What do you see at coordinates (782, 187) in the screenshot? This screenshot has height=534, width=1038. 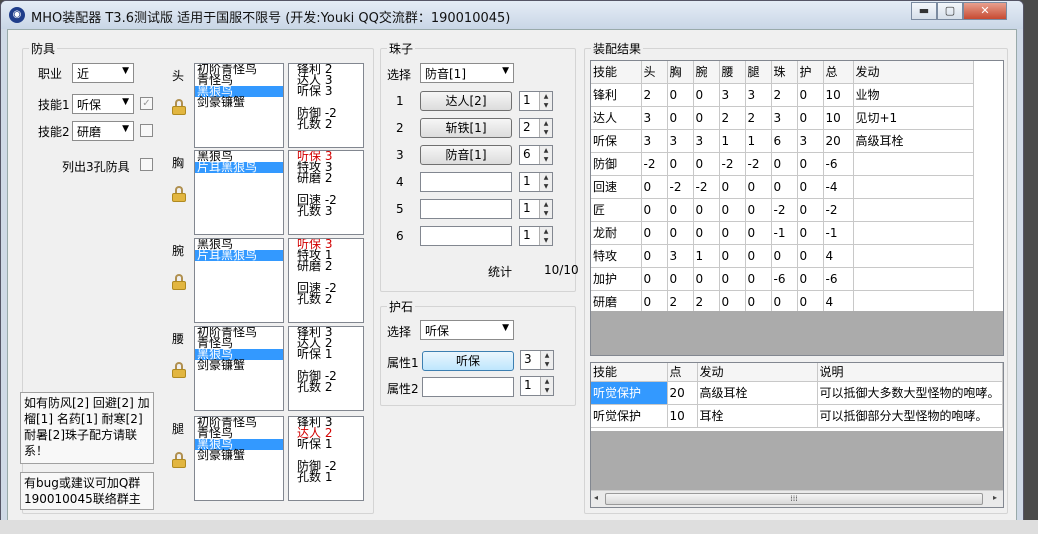 I see `result-row: 回速 0 -2 -2 0 0 0 0 -4` at bounding box center [782, 187].